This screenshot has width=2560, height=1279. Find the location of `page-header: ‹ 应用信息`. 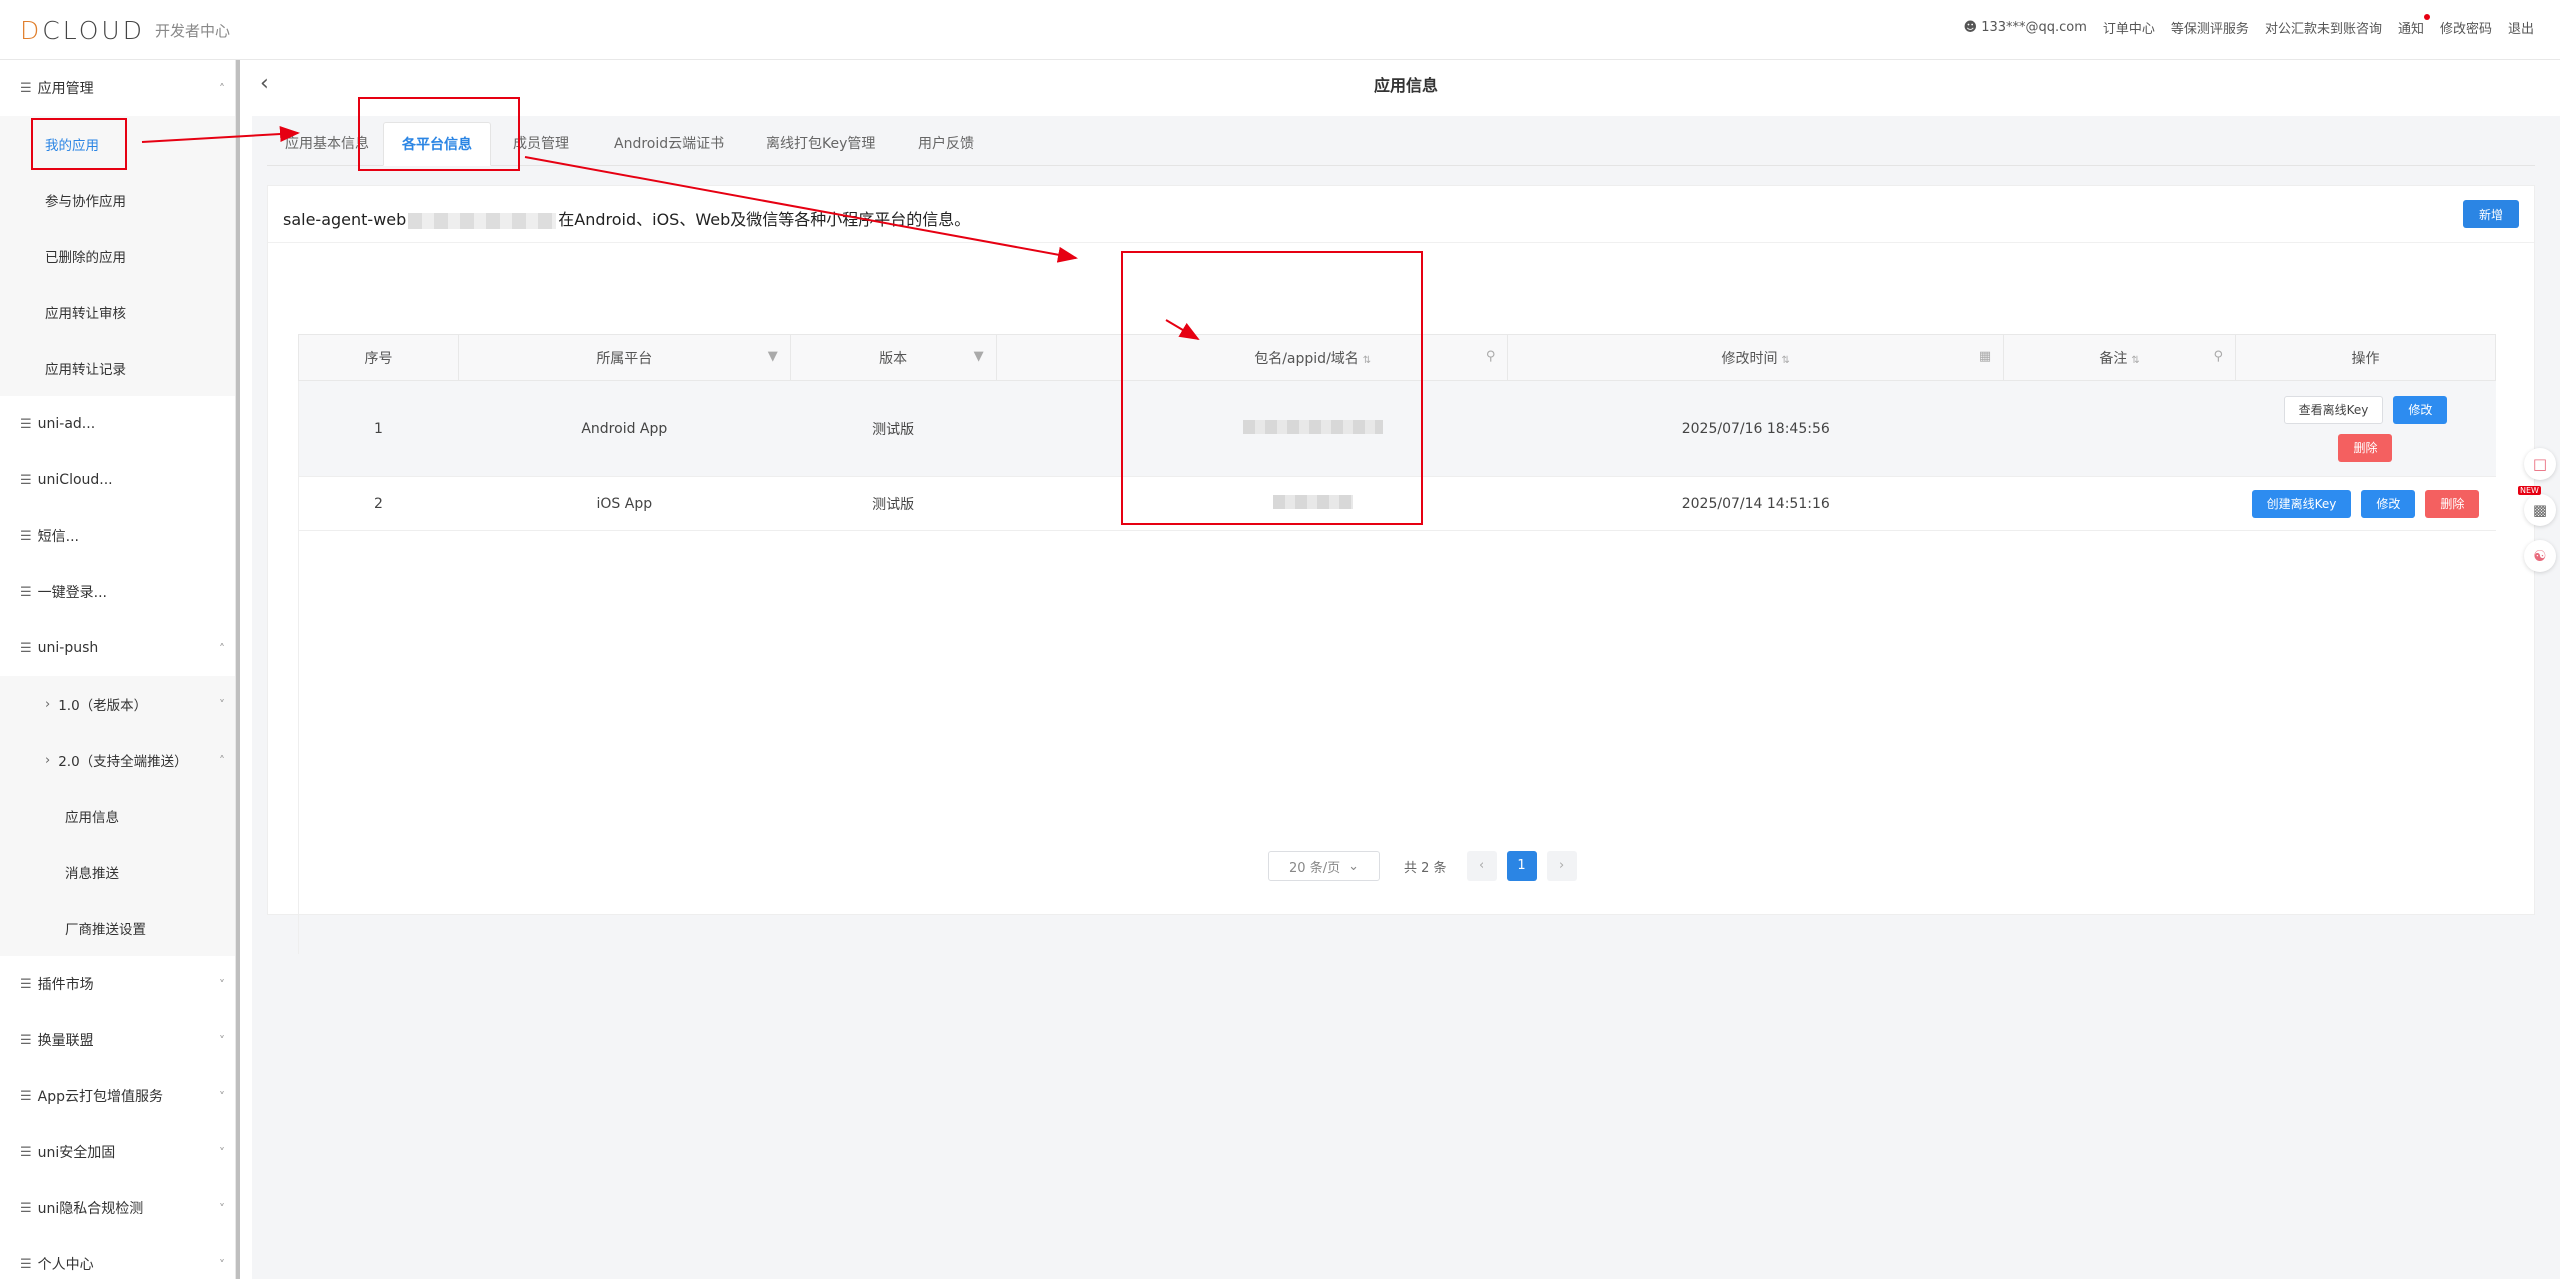

page-header: ‹ 应用信息 is located at coordinates (1406, 88).